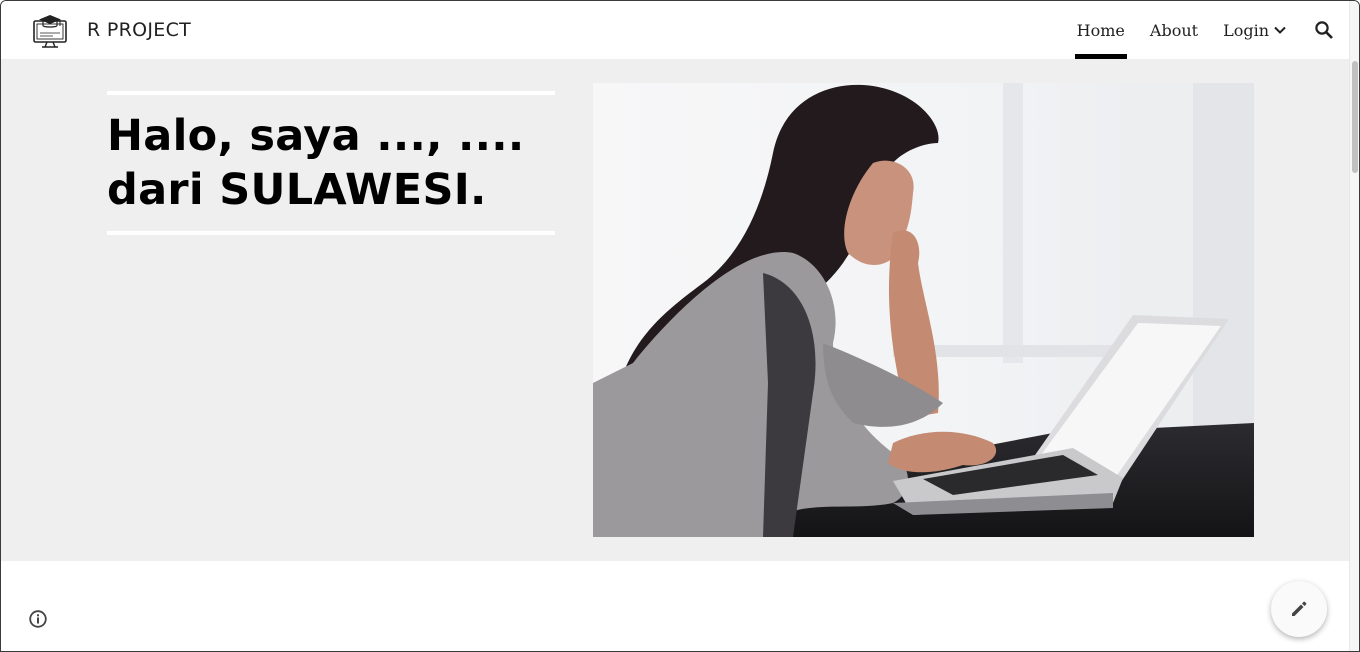 This screenshot has width=1360, height=652. What do you see at coordinates (337, 163) in the screenshot?
I see `hero-headline: Halo, saya ..., .... dari SULAWESI.` at bounding box center [337, 163].